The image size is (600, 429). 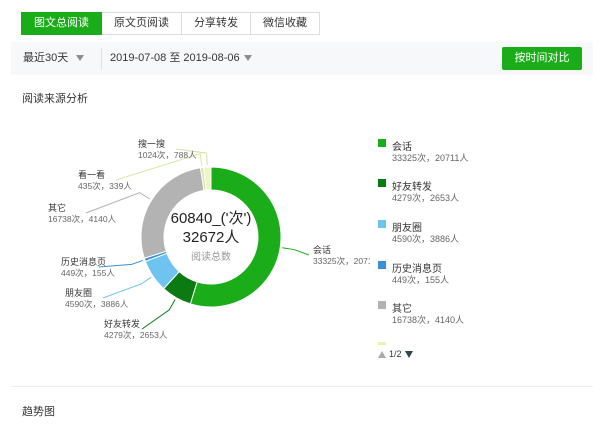 What do you see at coordinates (211, 218) in the screenshot?
I see `center-total-times: 60840_('次')` at bounding box center [211, 218].